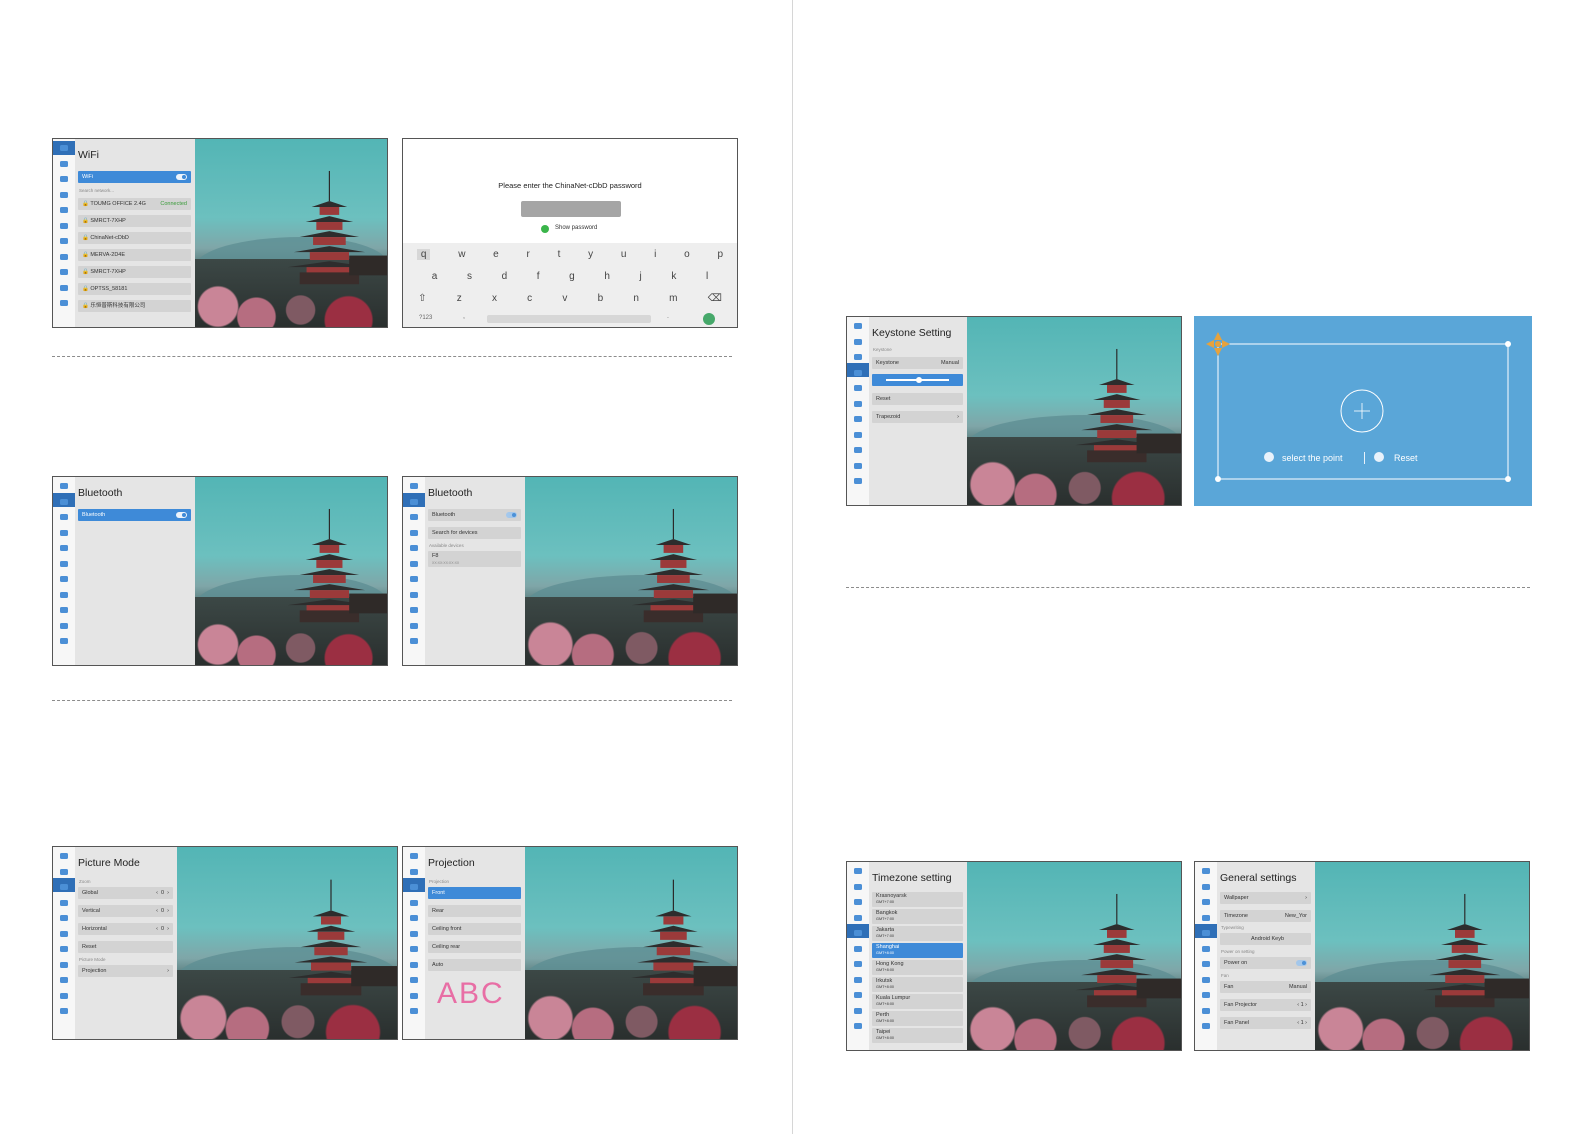  What do you see at coordinates (435, 276) in the screenshot?
I see `key: a` at bounding box center [435, 276].